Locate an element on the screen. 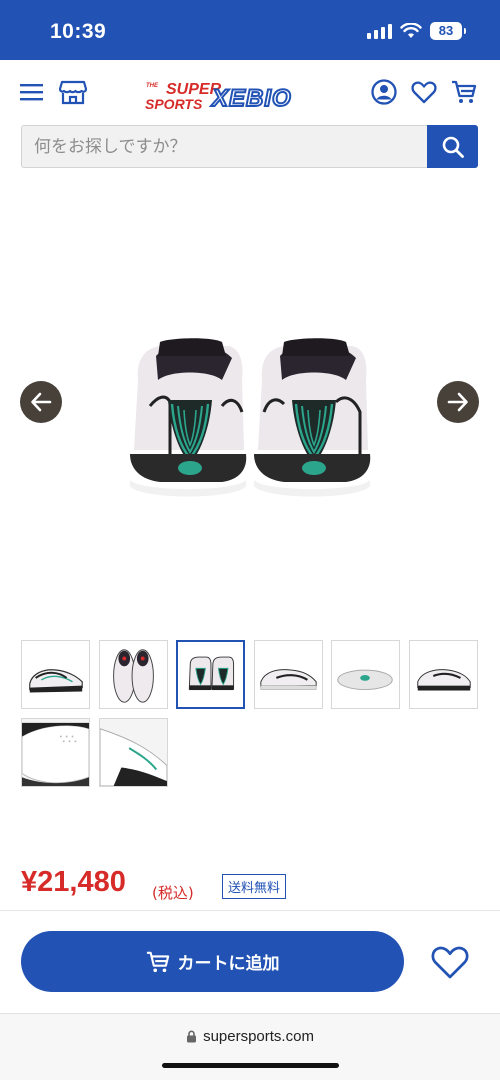  shoe-pair-back-view is located at coordinates (250, 417).